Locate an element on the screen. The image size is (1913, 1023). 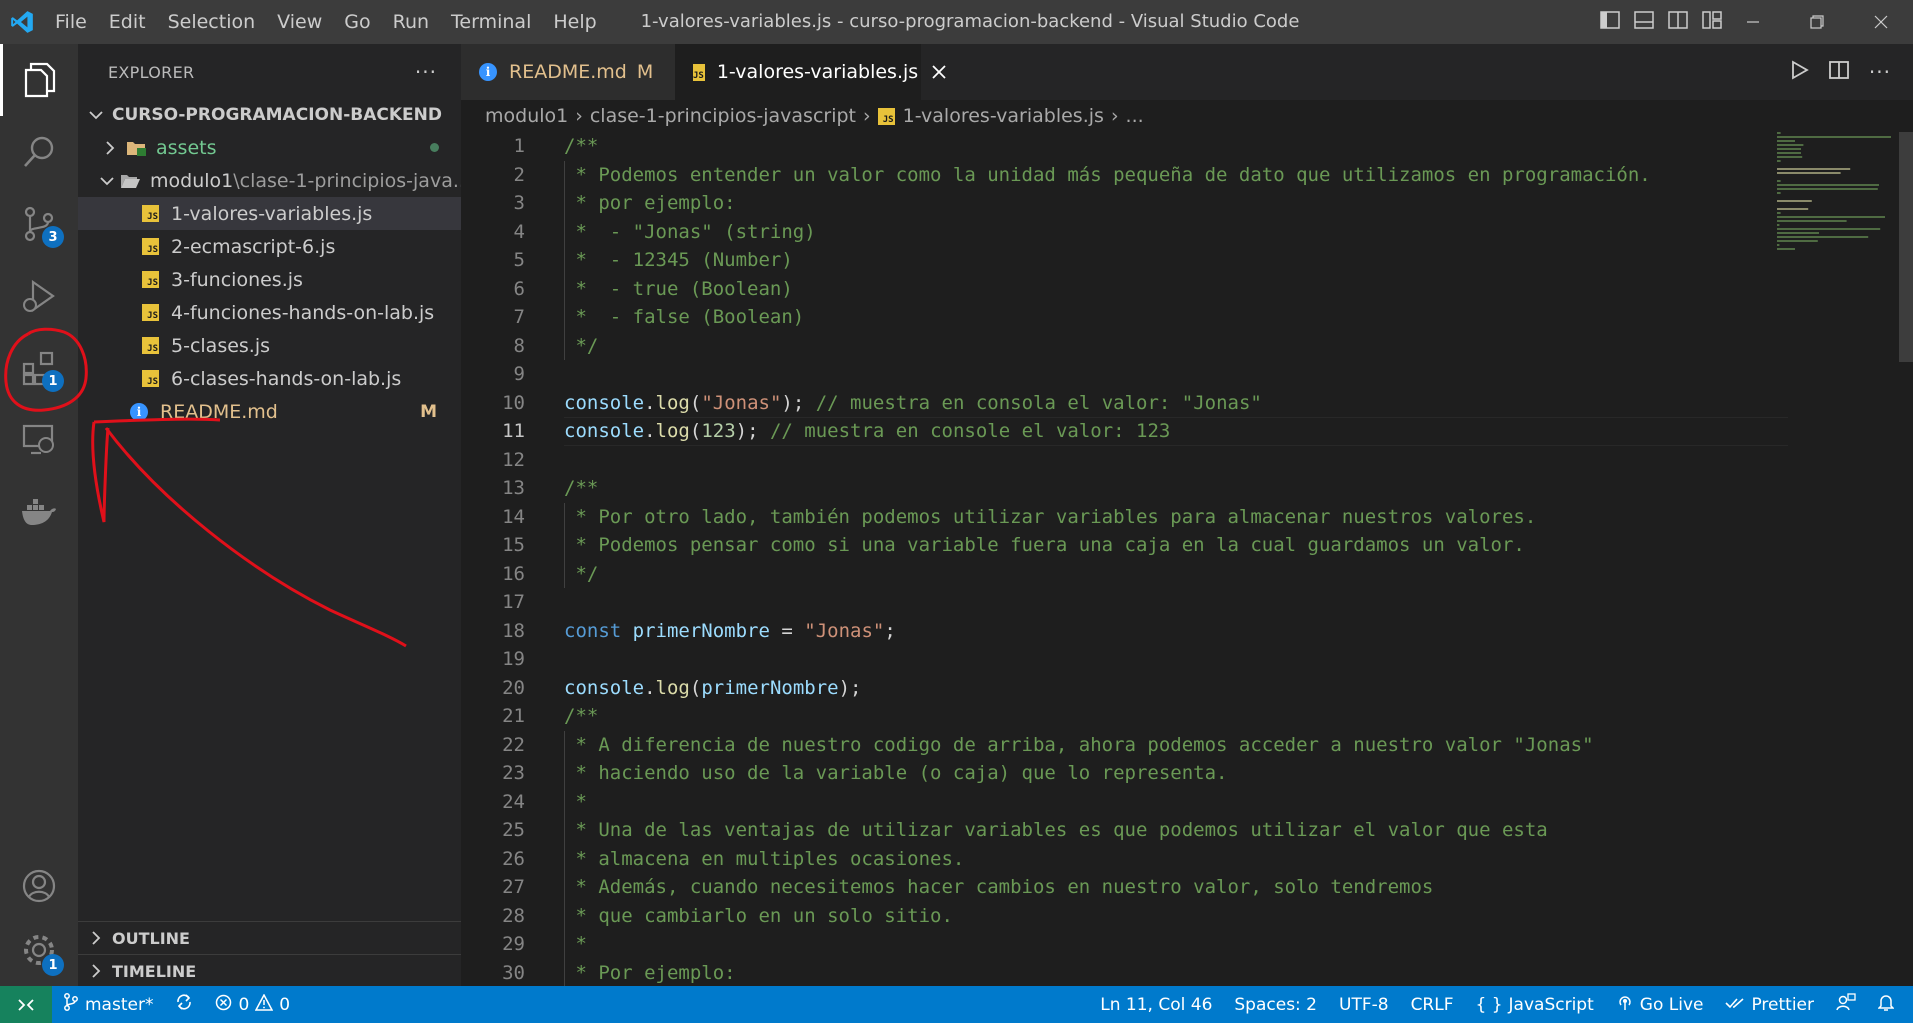
encoding: UTF-8 is located at coordinates (1364, 1004).